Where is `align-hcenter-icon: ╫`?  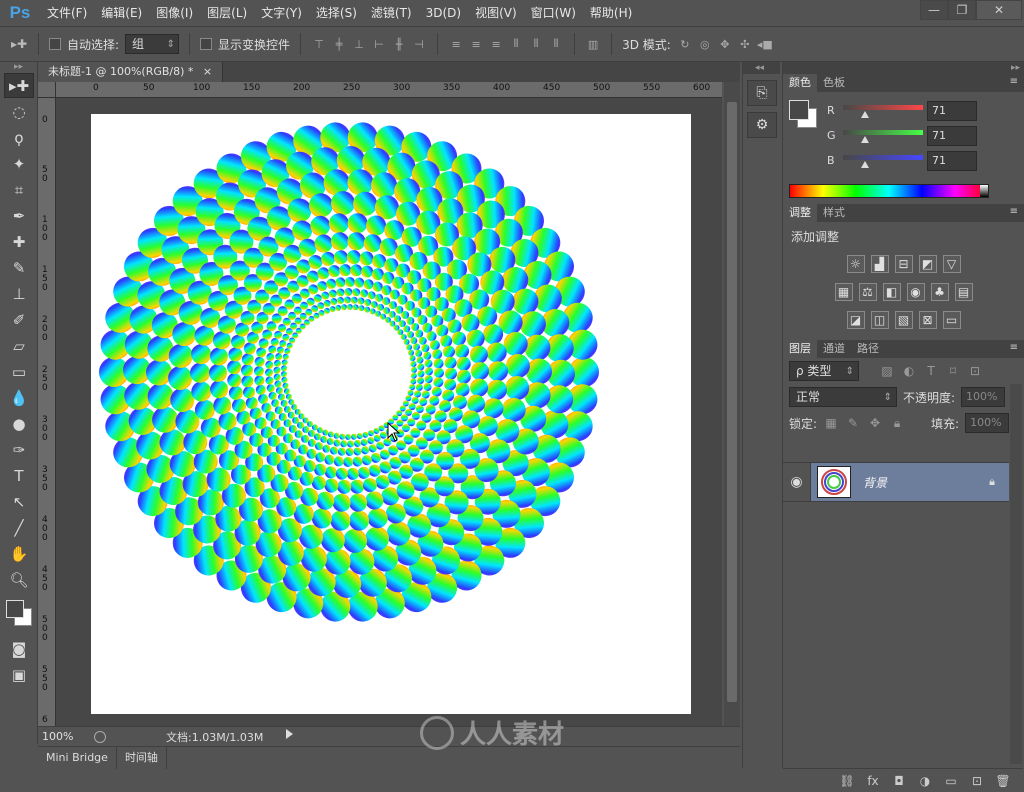
align-hcenter-icon: ╫ is located at coordinates (399, 44).